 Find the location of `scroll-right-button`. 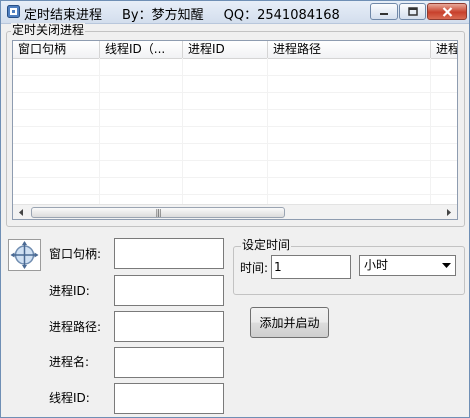

scroll-right-button is located at coordinates (449, 212).